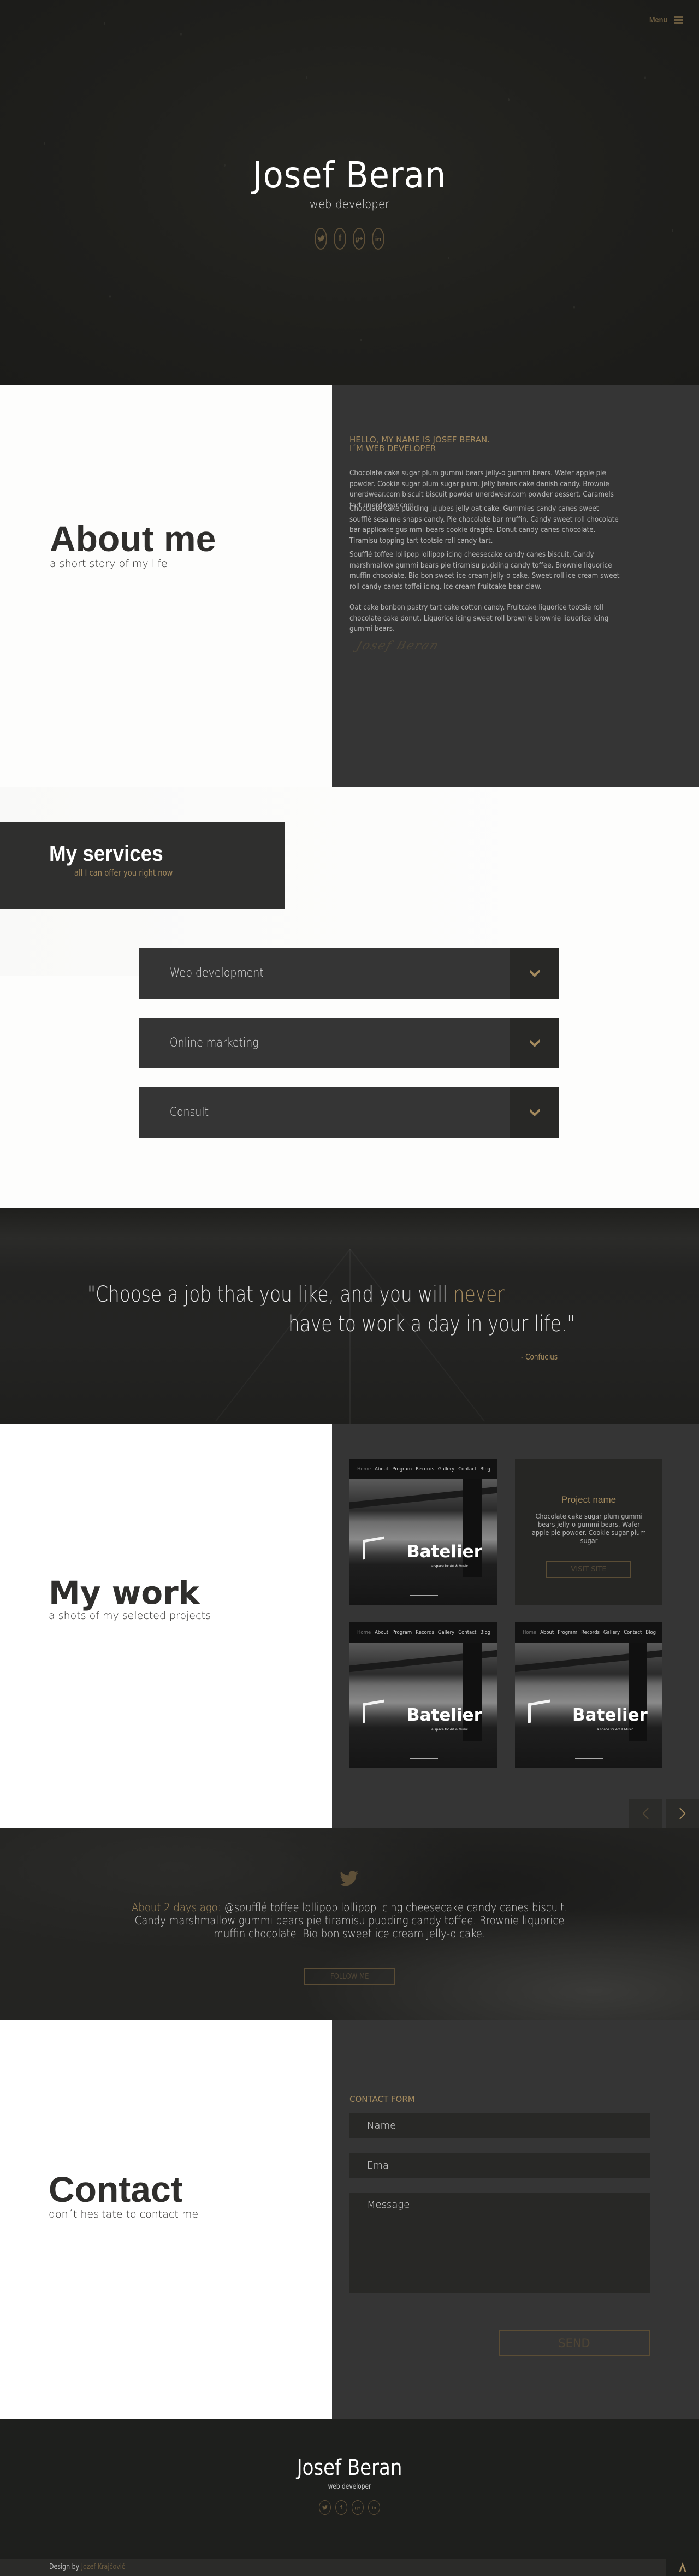  I want to click on menu-label: Menu, so click(659, 20).